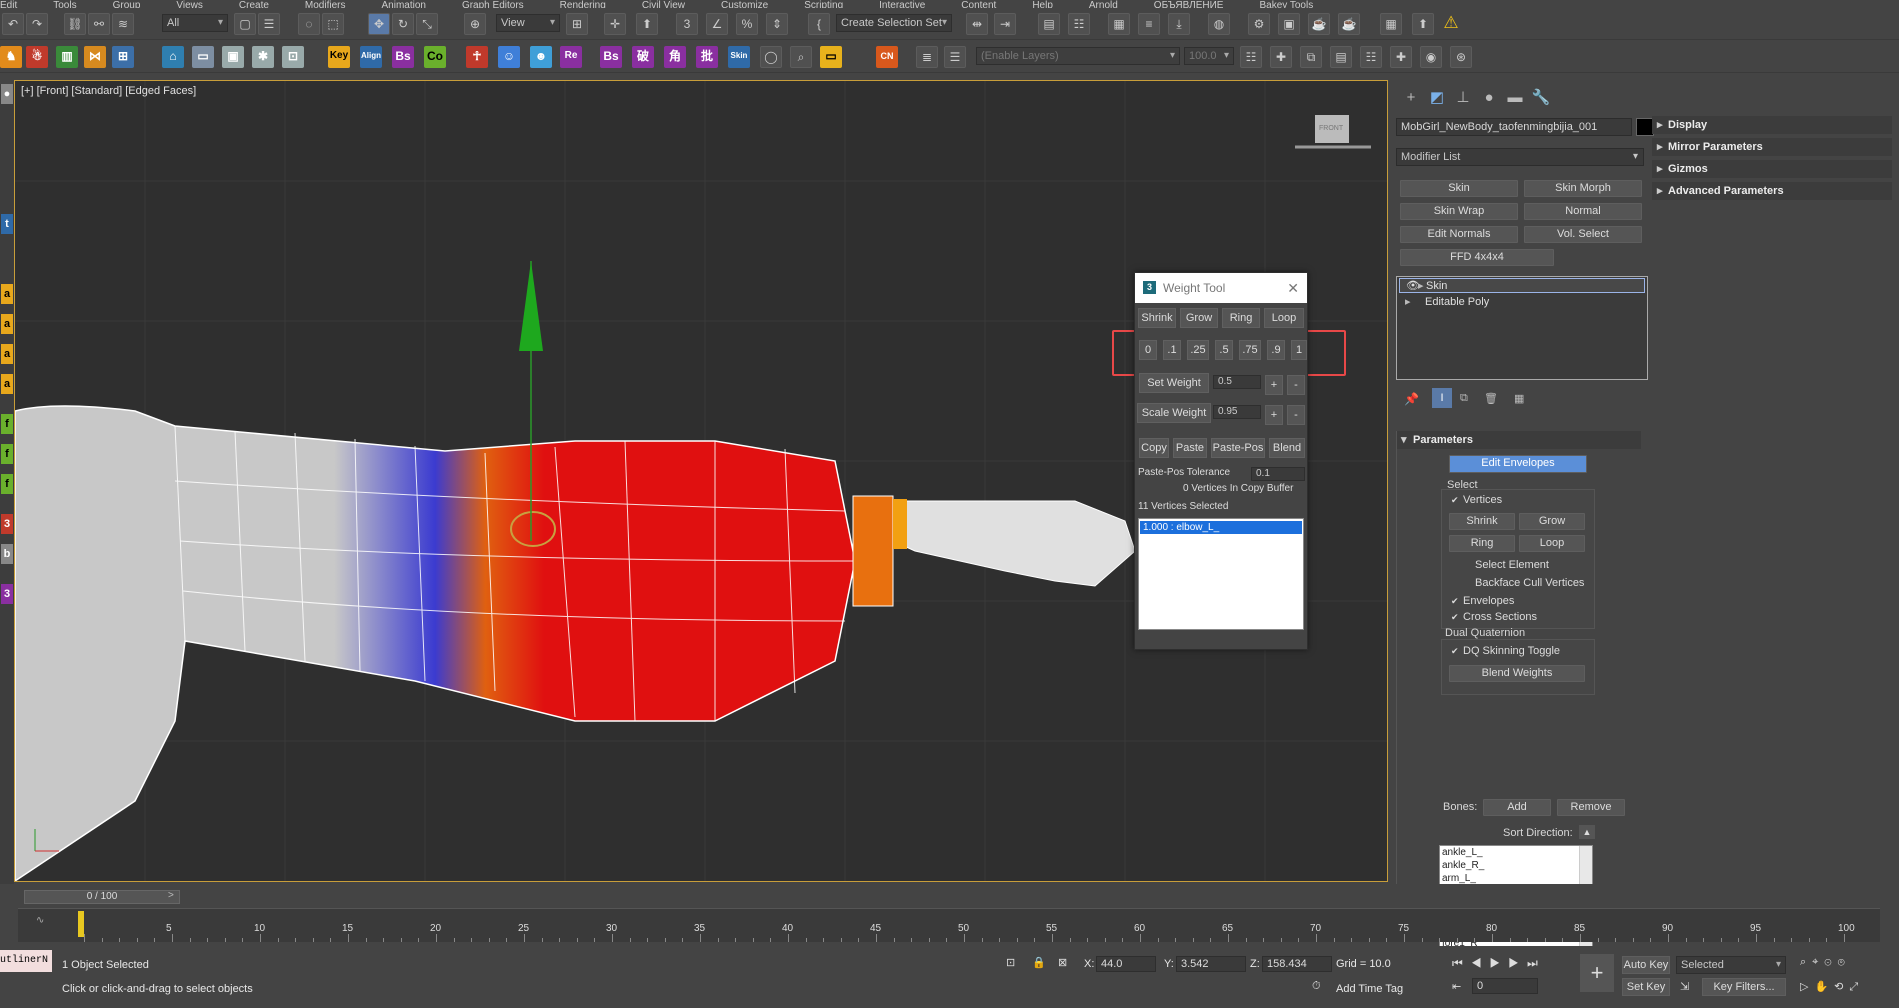 The width and height of the screenshot is (1899, 1008). Describe the element at coordinates (739, 57) in the screenshot. I see `skin-plugin-button: Skin` at that location.